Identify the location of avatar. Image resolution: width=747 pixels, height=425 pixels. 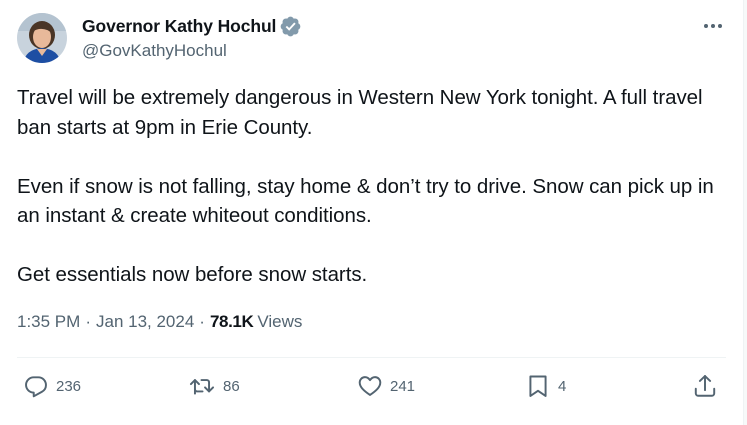
(42, 38).